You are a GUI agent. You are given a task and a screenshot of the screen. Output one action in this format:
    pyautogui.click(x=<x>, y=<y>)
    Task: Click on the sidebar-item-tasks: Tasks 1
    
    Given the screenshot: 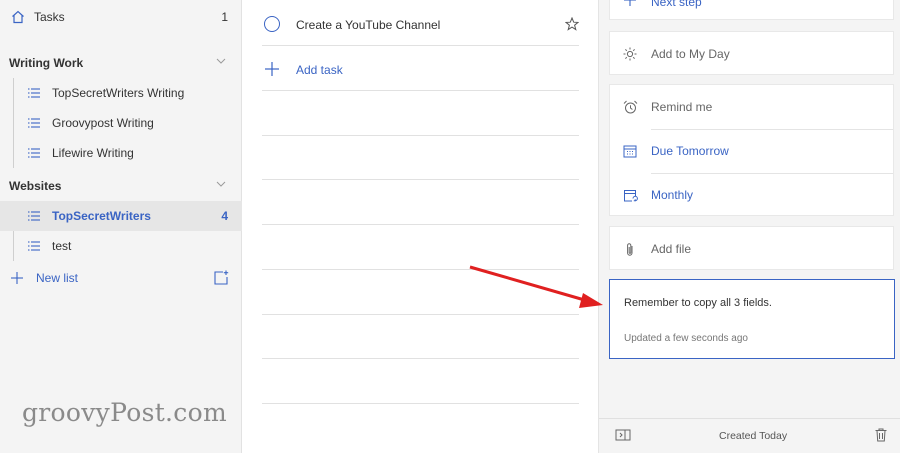 What is the action you would take?
    pyautogui.click(x=121, y=17)
    